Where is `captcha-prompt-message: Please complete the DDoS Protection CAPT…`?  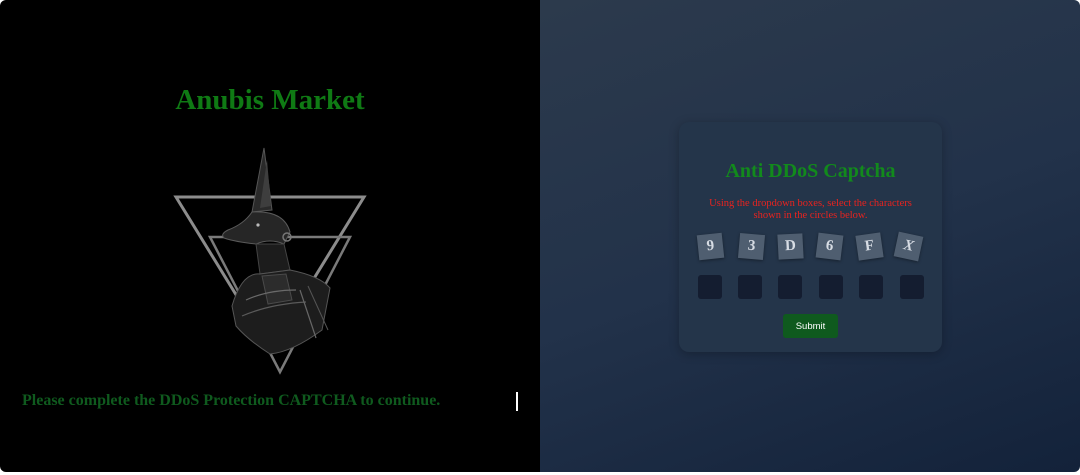
captcha-prompt-message: Please complete the DDoS Protection CAPT… is located at coordinates (231, 400).